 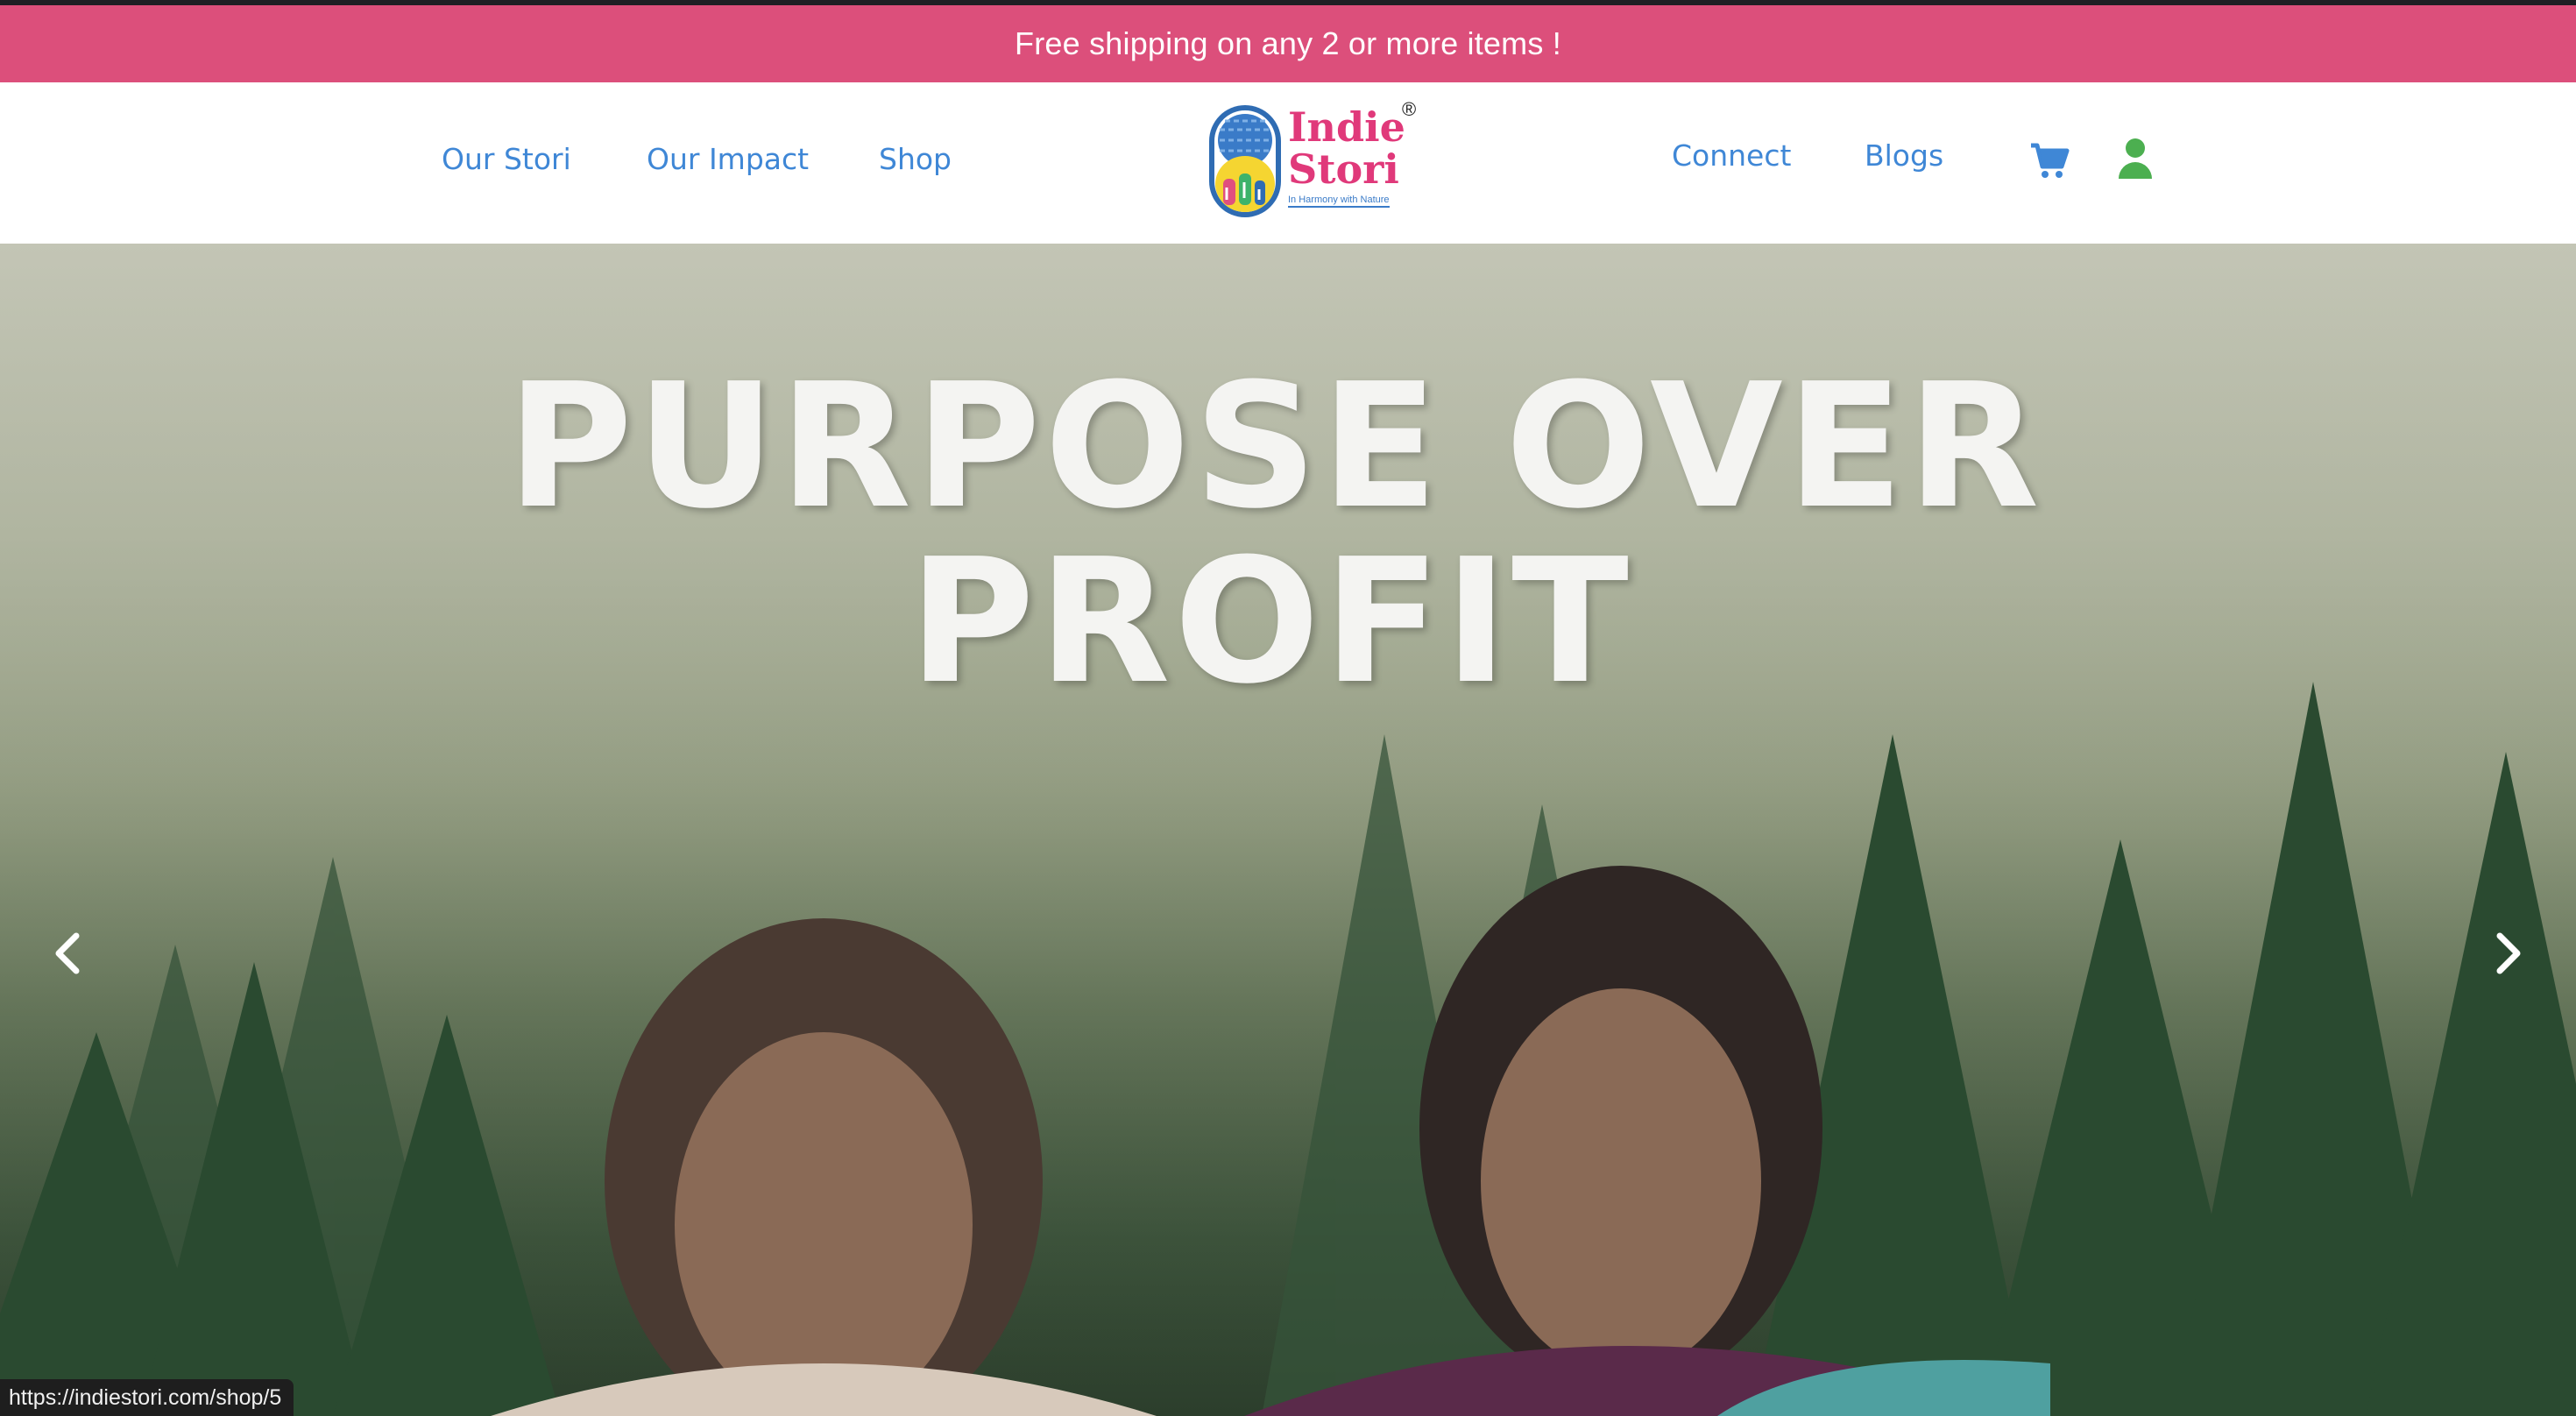 I want to click on logo-emblem-icon, so click(x=1245, y=161).